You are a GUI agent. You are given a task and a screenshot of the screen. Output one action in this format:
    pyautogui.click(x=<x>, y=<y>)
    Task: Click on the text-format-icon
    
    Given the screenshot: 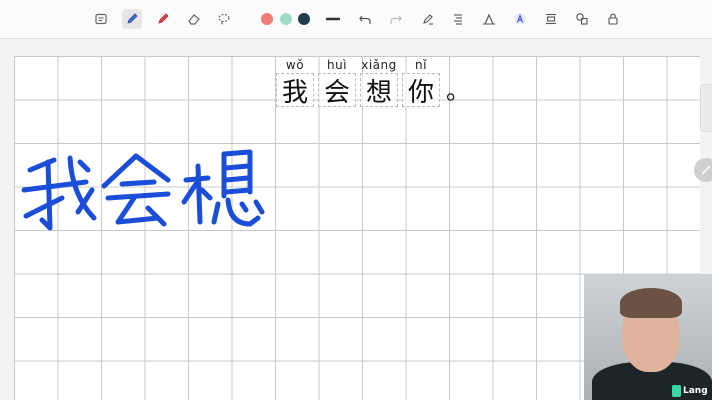 What is the action you would take?
    pyautogui.click(x=458, y=19)
    